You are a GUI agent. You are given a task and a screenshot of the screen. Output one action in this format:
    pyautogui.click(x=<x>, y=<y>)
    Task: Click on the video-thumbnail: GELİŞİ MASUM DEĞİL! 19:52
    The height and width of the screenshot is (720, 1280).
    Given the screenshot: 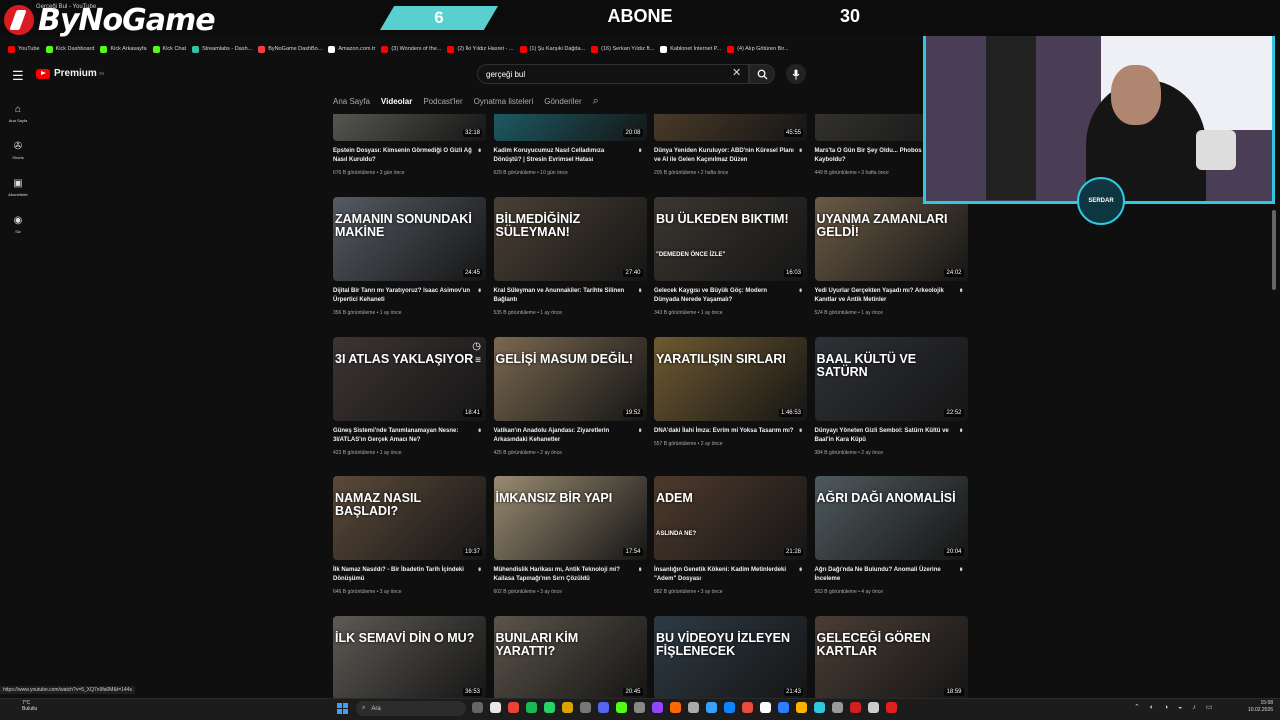 What is the action you would take?
    pyautogui.click(x=570, y=378)
    